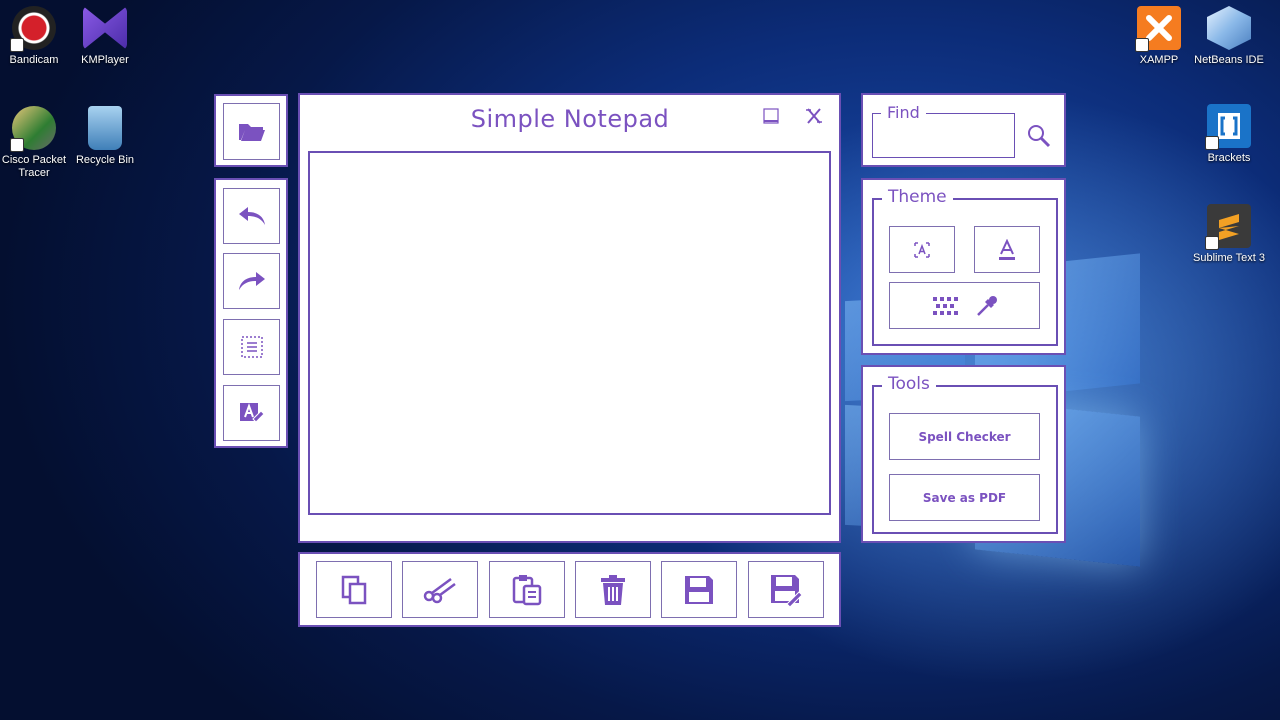  I want to click on cisco-packet-tracer-icon, so click(33, 129).